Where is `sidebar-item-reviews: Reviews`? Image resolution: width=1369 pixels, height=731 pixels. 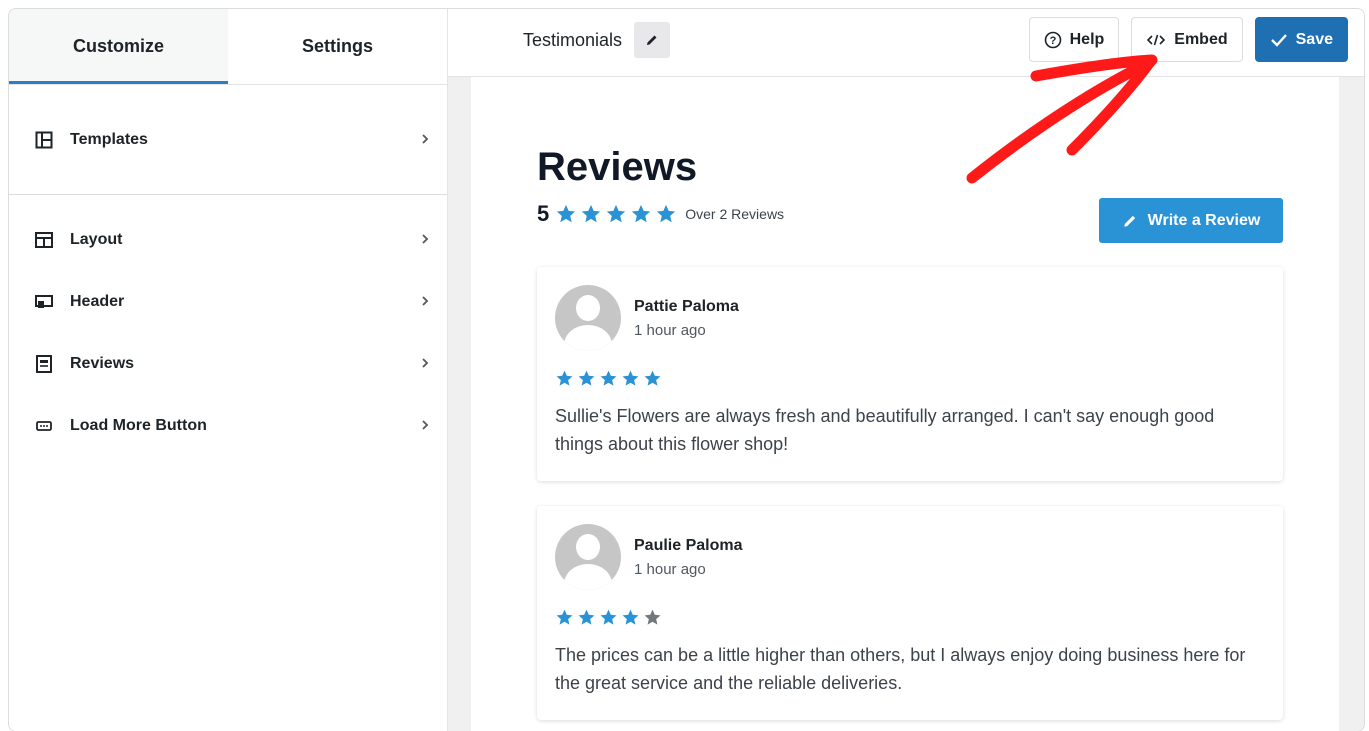
sidebar-item-reviews: Reviews is located at coordinates (228, 364).